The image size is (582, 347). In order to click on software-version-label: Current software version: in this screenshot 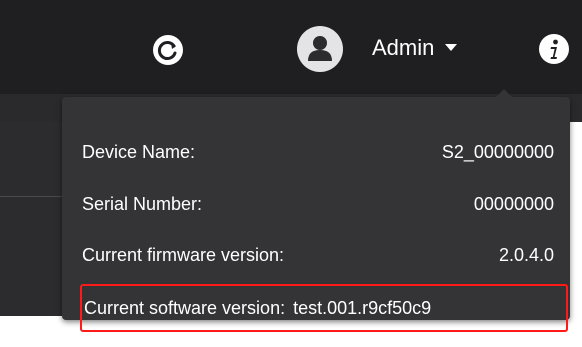, I will do `click(185, 307)`.